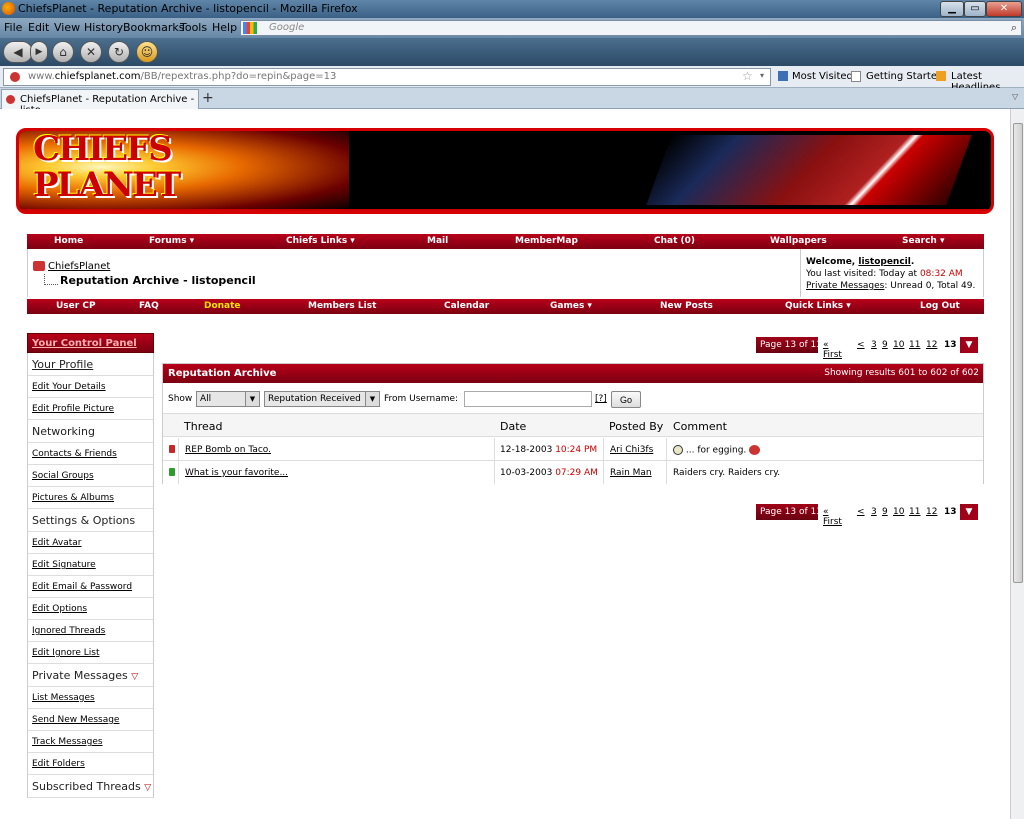 The width and height of the screenshot is (1024, 819). What do you see at coordinates (90, 454) in the screenshot?
I see `sidebar-contacts-friends: Contacts & Friends` at bounding box center [90, 454].